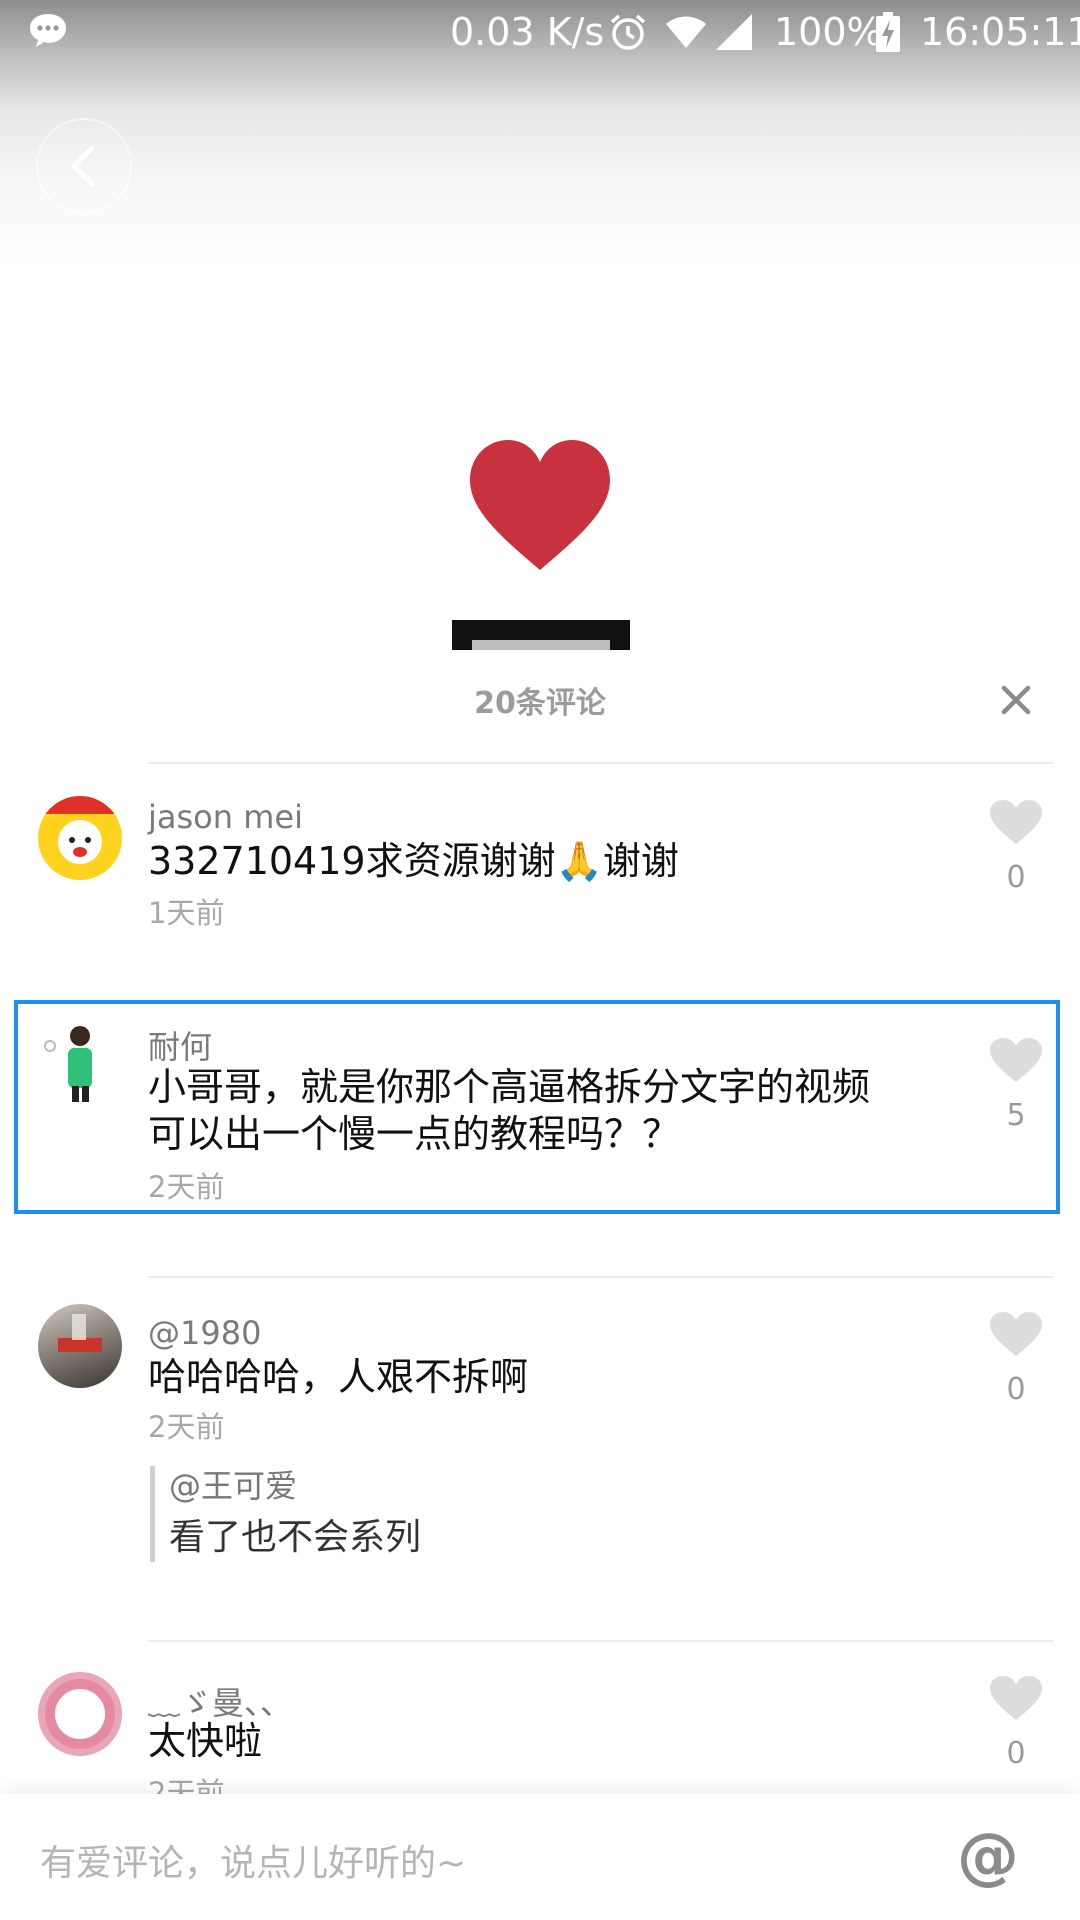  What do you see at coordinates (68, 1064) in the screenshot?
I see `person-backpack-icon` at bounding box center [68, 1064].